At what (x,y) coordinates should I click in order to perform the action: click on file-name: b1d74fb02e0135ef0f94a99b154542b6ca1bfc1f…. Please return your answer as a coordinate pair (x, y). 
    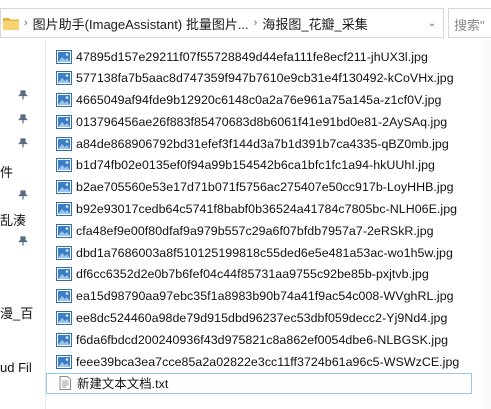
    Looking at the image, I should click on (255, 165).